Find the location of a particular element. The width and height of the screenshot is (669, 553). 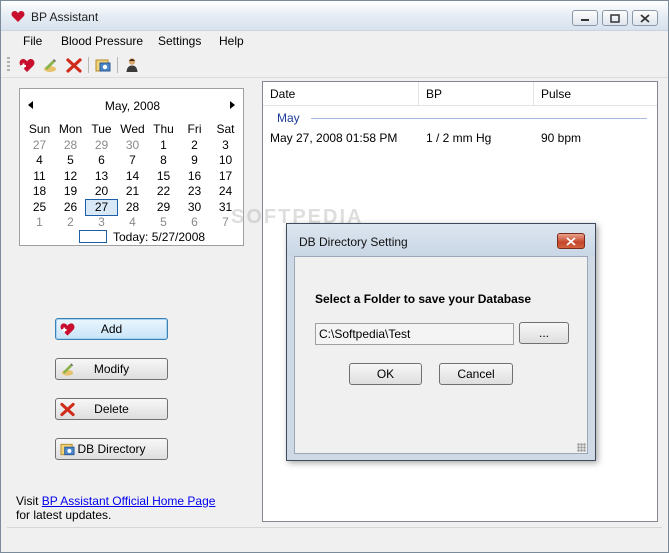

calendar-day: 10 is located at coordinates (225, 161).